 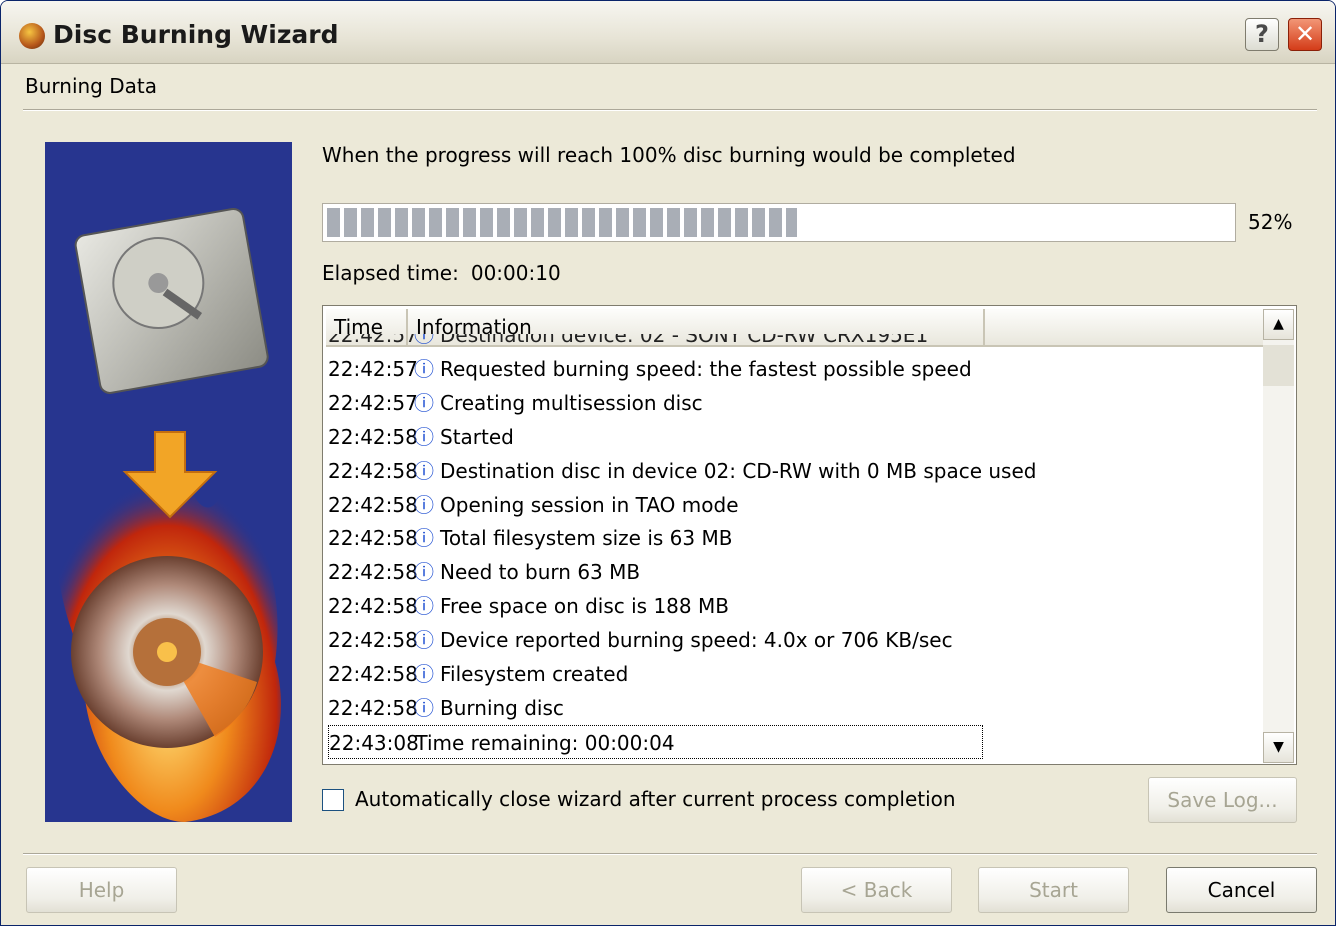 What do you see at coordinates (562, 222) in the screenshot?
I see `progress-fill` at bounding box center [562, 222].